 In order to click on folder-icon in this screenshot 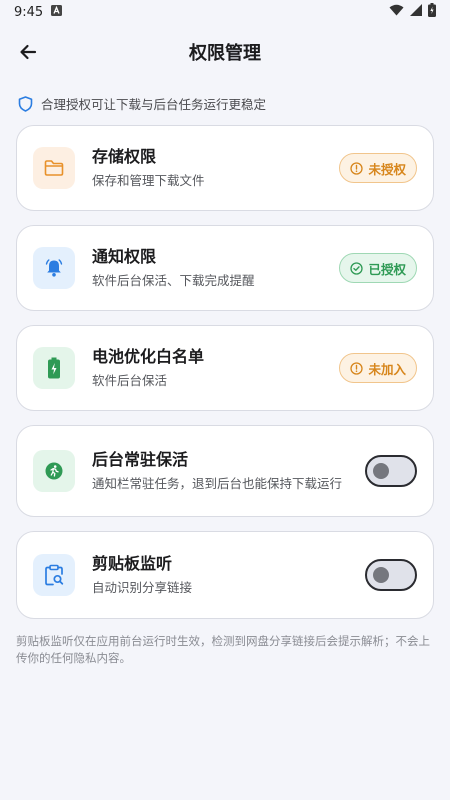, I will do `click(54, 168)`.